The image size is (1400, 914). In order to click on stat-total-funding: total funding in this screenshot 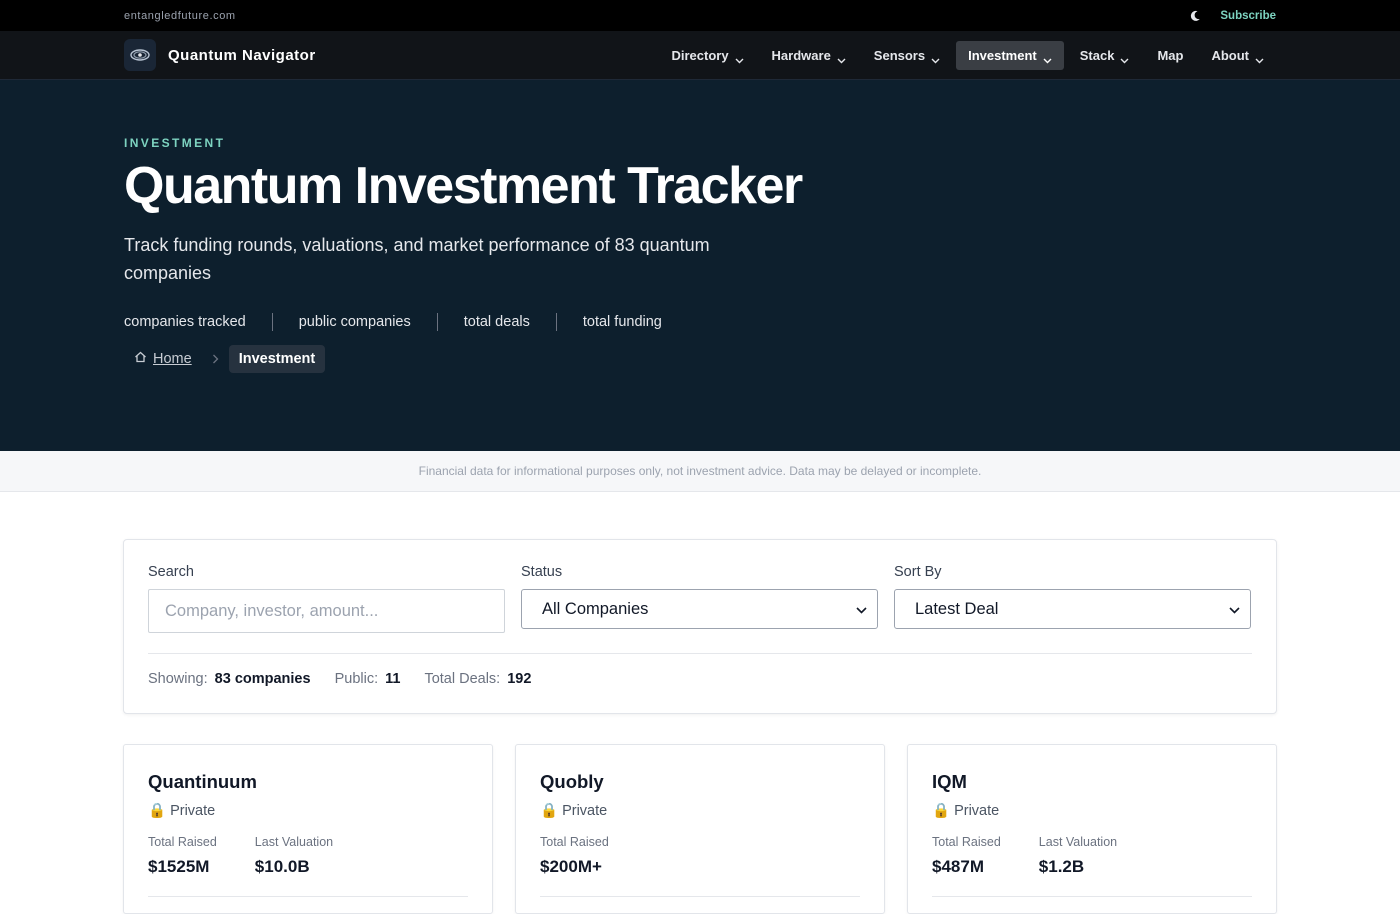, I will do `click(622, 322)`.